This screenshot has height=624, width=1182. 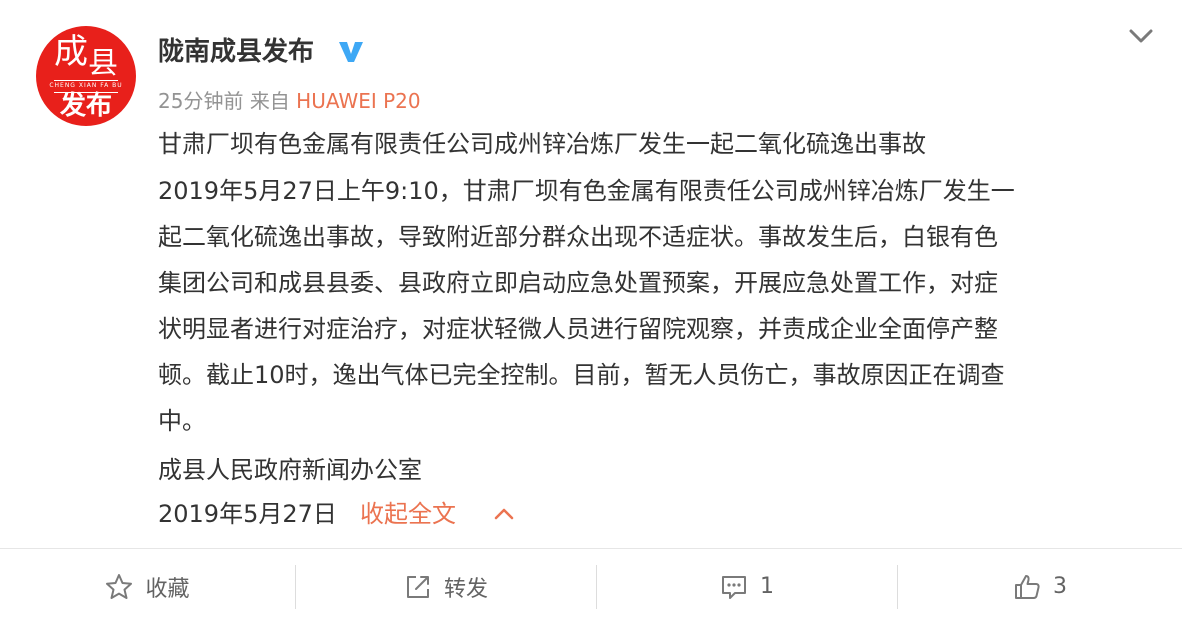 I want to click on favorite-label: 收藏, so click(x=167, y=589).